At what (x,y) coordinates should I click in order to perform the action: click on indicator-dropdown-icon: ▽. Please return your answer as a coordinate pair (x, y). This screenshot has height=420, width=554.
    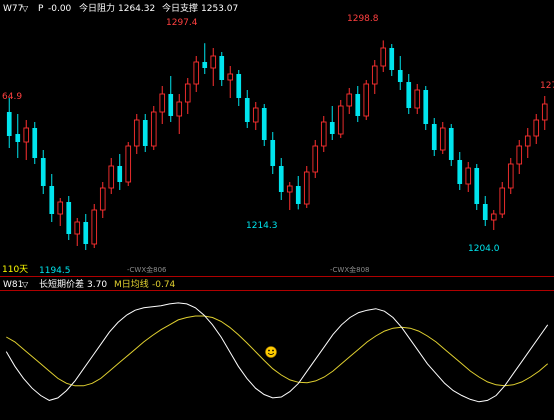
    Looking at the image, I should click on (25, 8).